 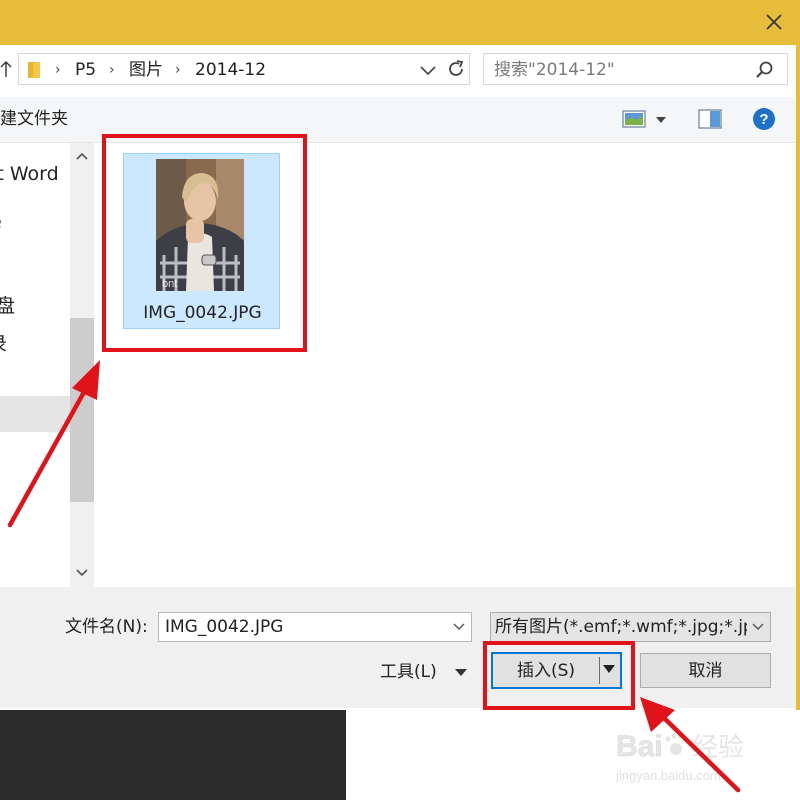 What do you see at coordinates (82, 573) in the screenshot?
I see `scroll-down-icon` at bounding box center [82, 573].